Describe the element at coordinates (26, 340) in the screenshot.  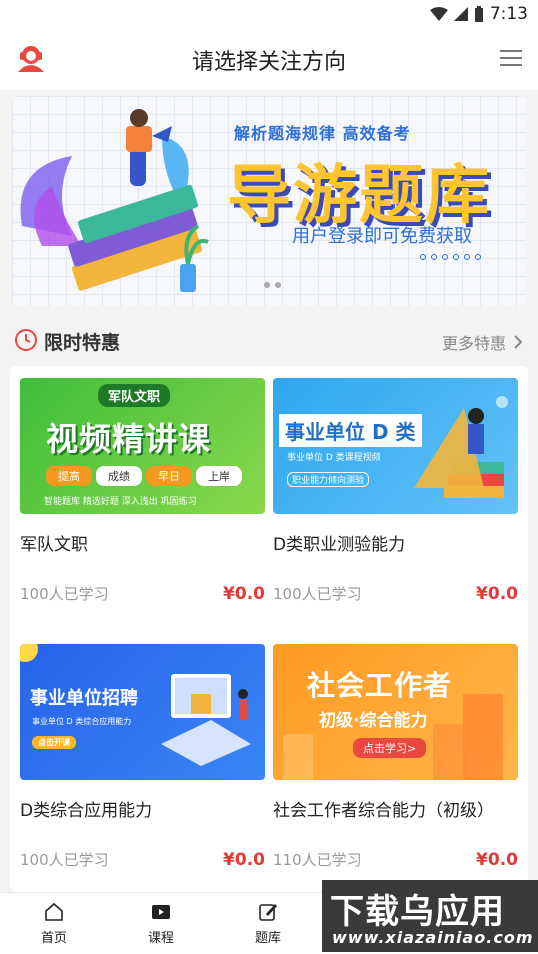
I see `clock-icon` at that location.